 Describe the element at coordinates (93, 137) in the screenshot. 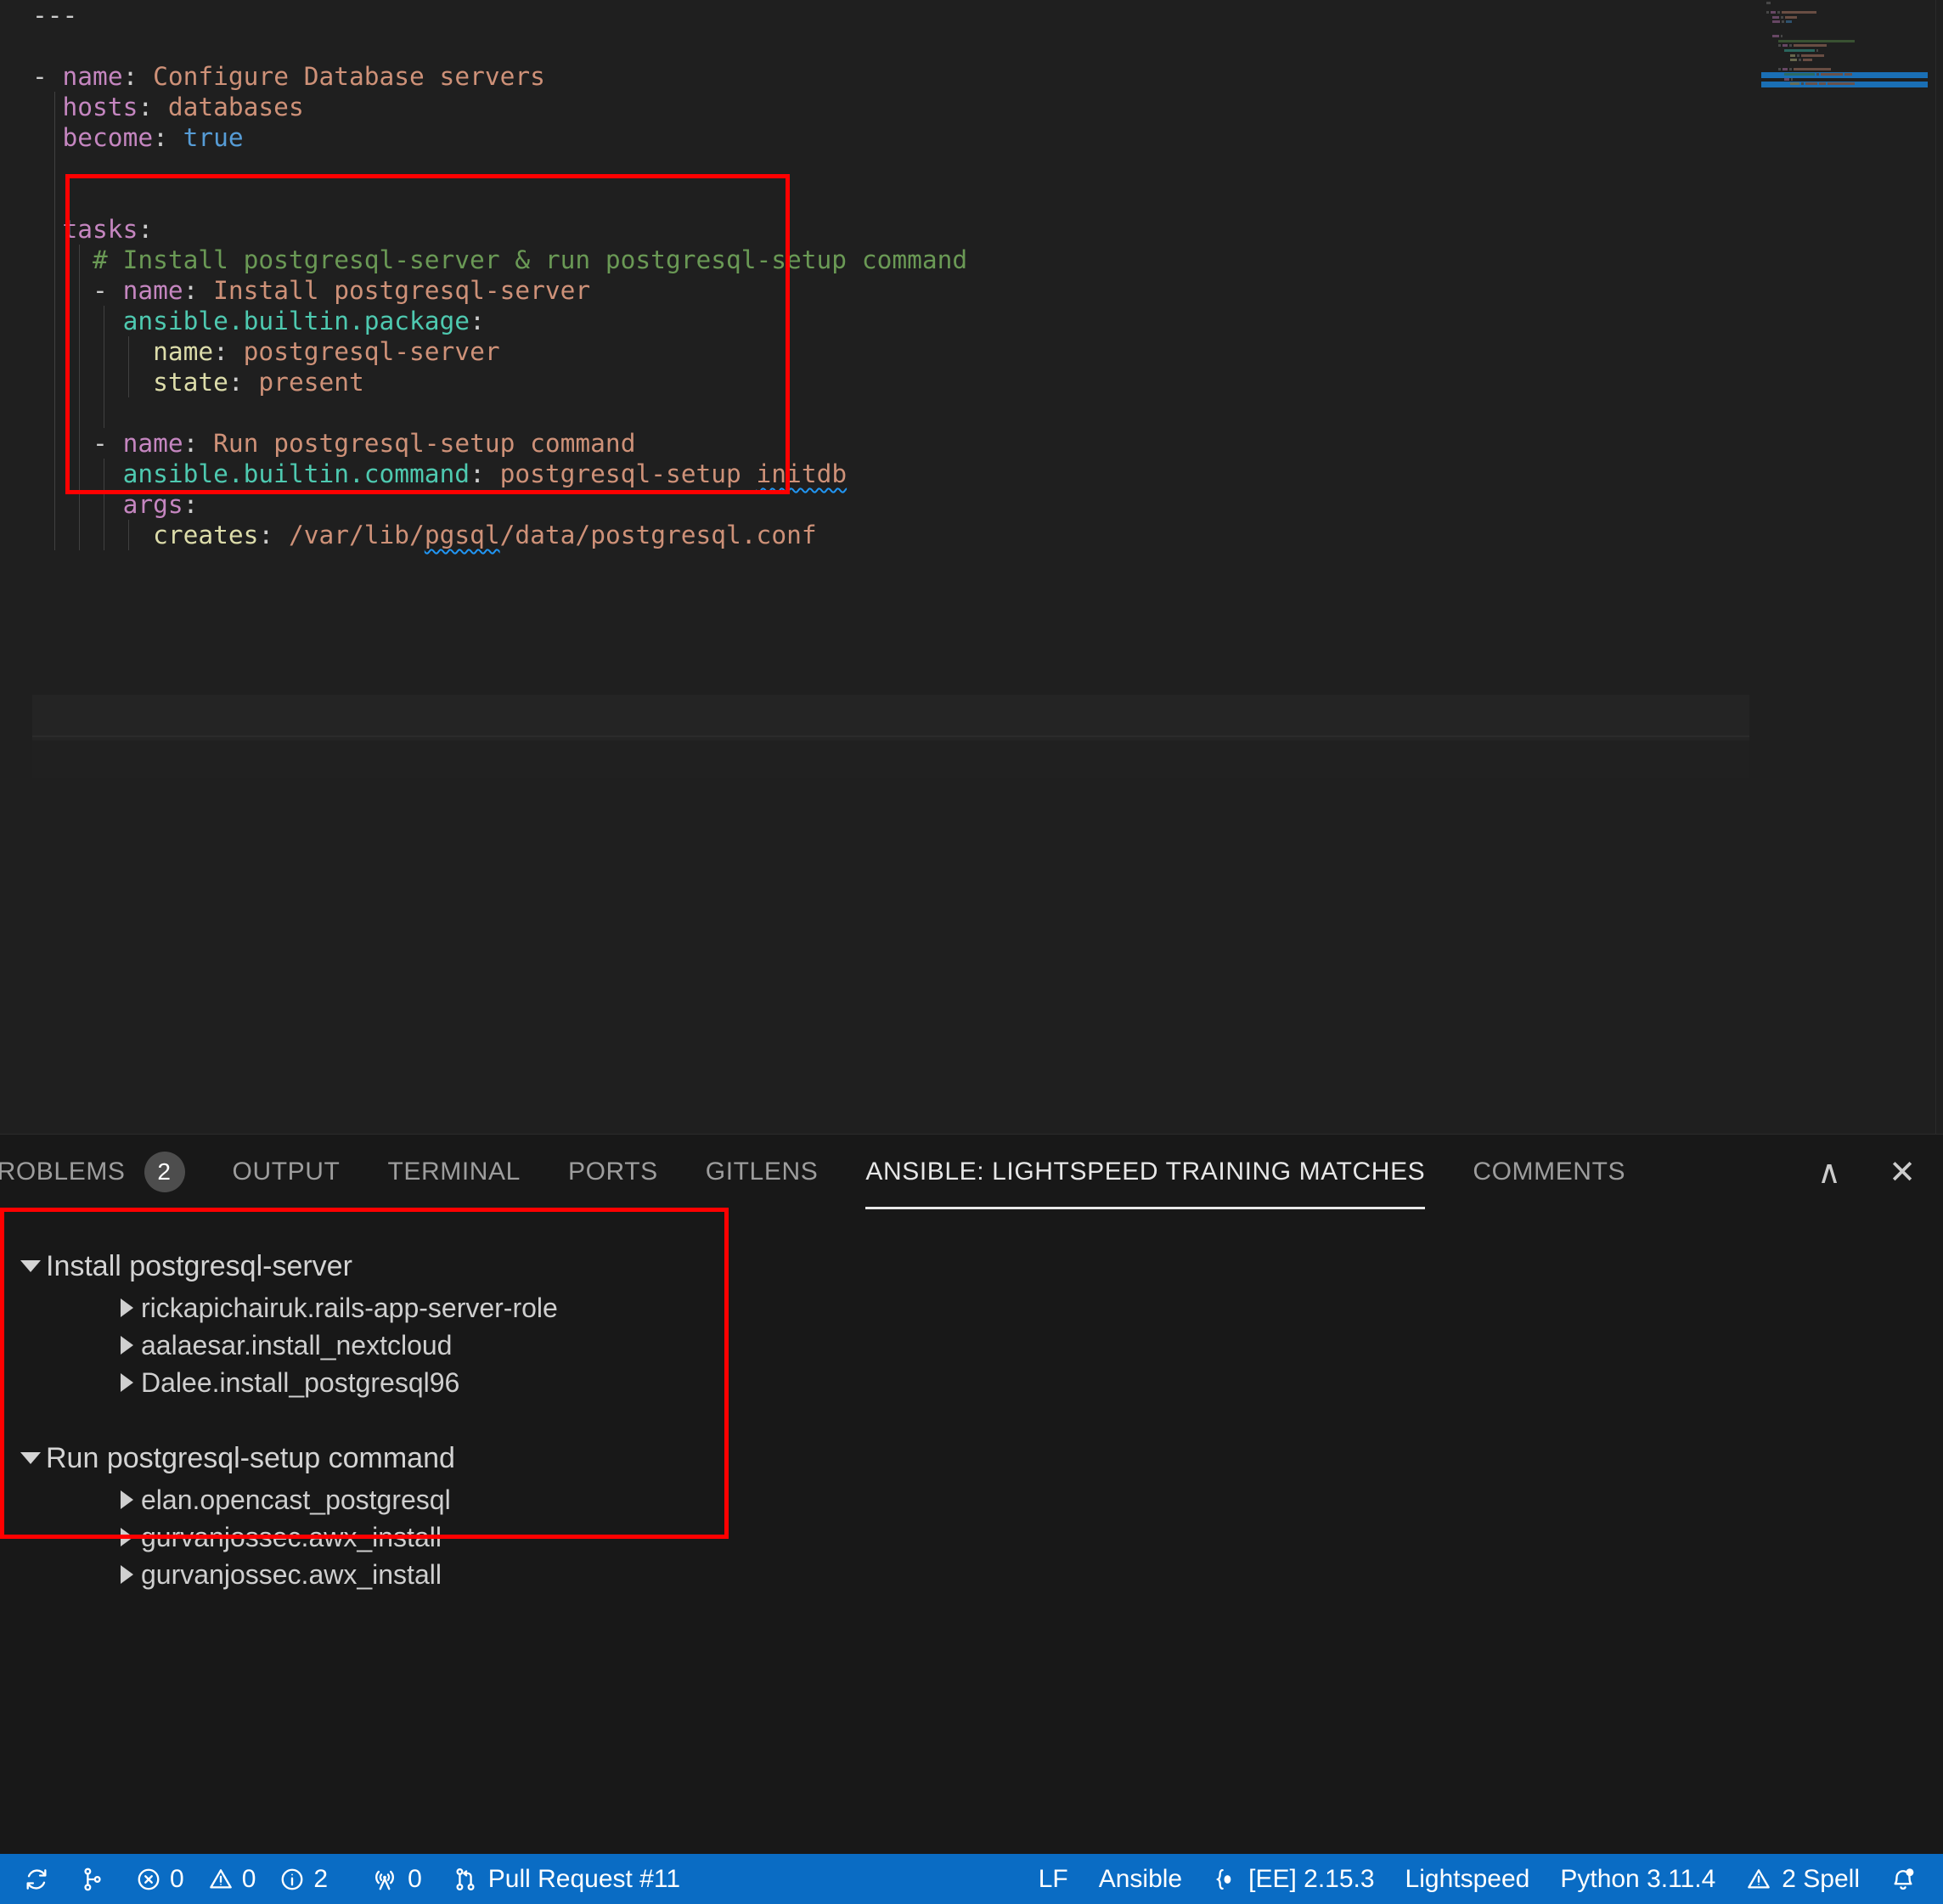

I see `code-token: become` at that location.